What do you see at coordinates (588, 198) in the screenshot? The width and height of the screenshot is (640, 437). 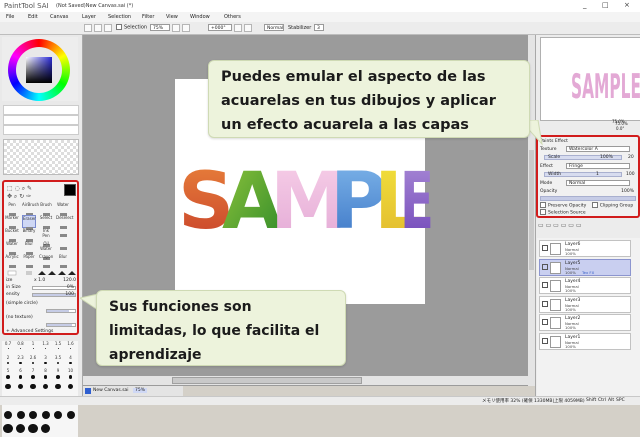 I see `opacity-slider` at bounding box center [588, 198].